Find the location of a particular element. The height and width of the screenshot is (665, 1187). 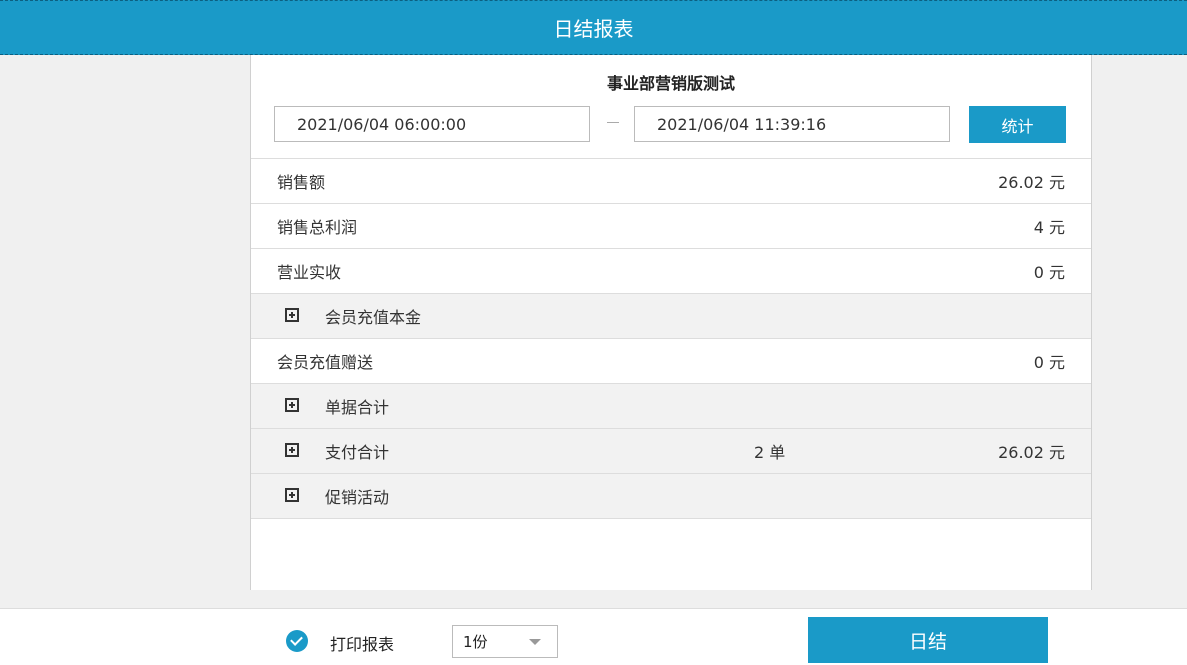

copies-value: 1份 is located at coordinates (475, 642).